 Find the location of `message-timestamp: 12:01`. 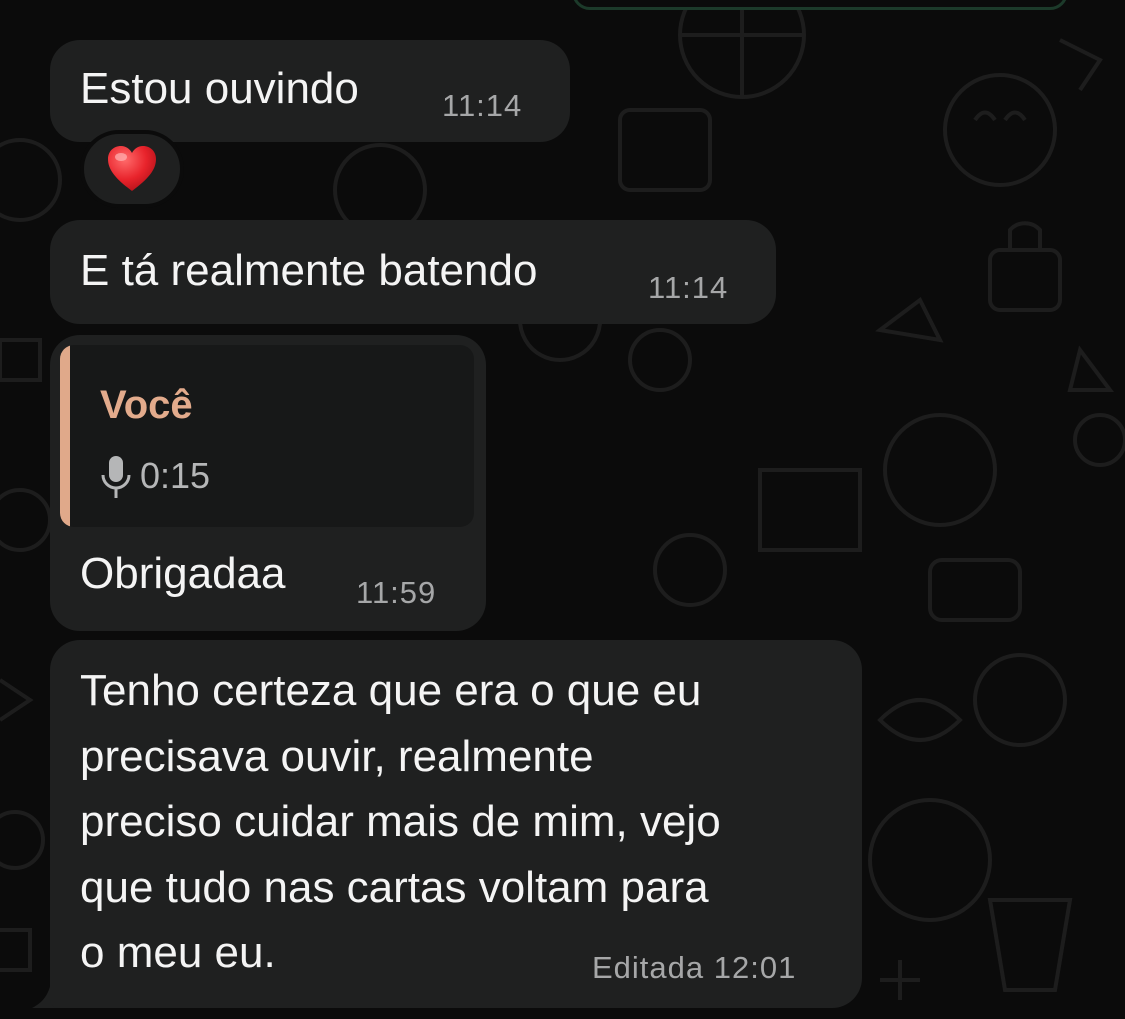

message-timestamp: 12:01 is located at coordinates (755, 967).